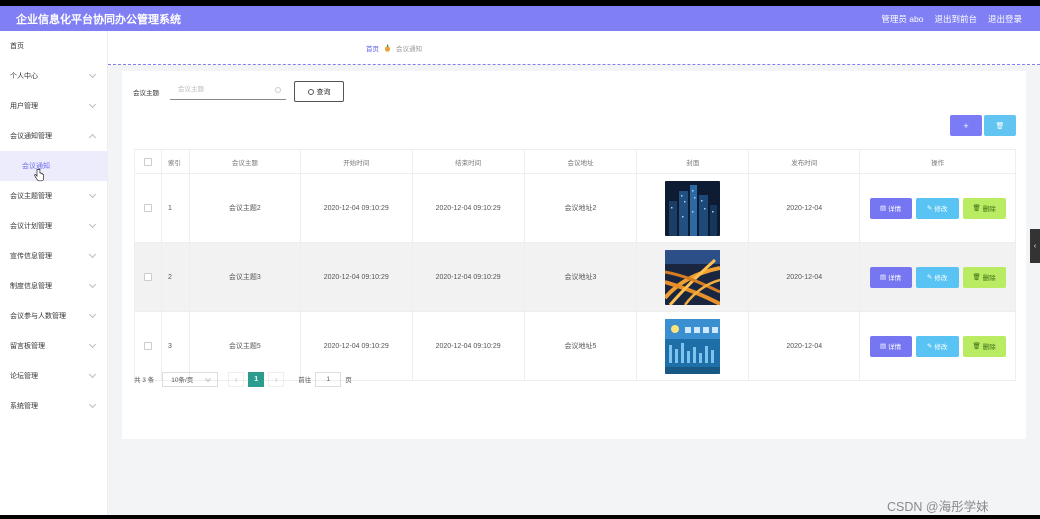 The image size is (1040, 519). What do you see at coordinates (469, 346) in the screenshot?
I see `row-end-time: 2020-12-04 09:10:29` at bounding box center [469, 346].